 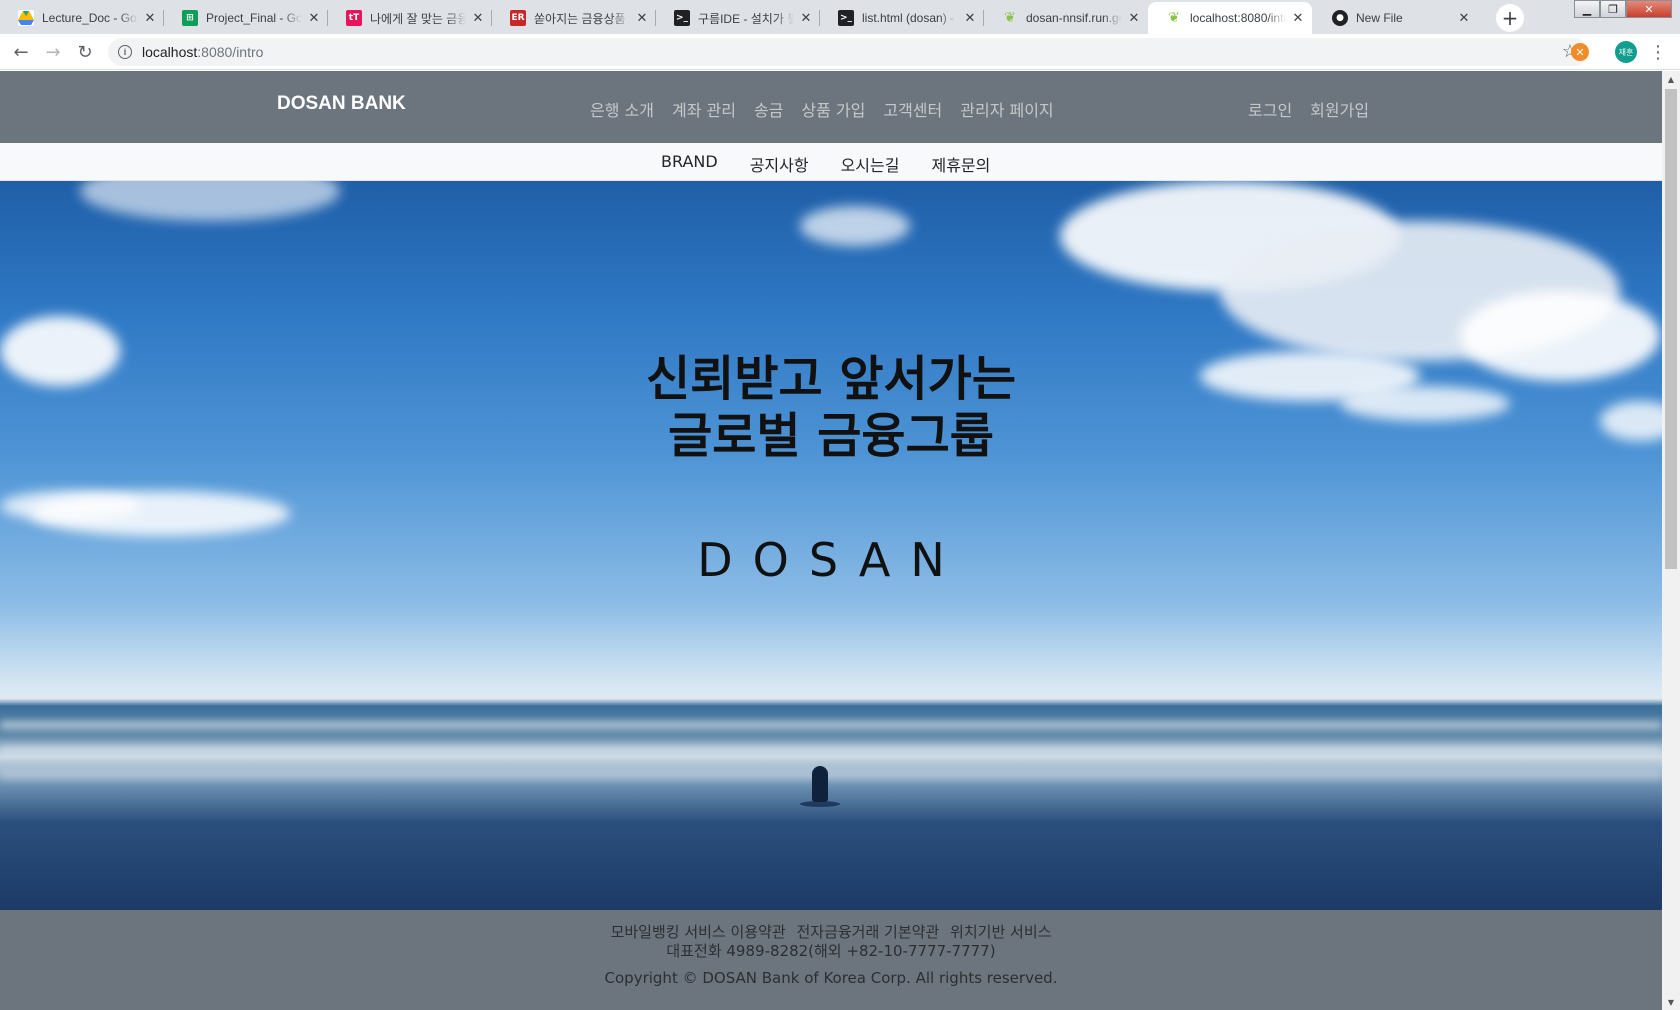 I want to click on nav-link-support: 고객센터, so click(x=912, y=109).